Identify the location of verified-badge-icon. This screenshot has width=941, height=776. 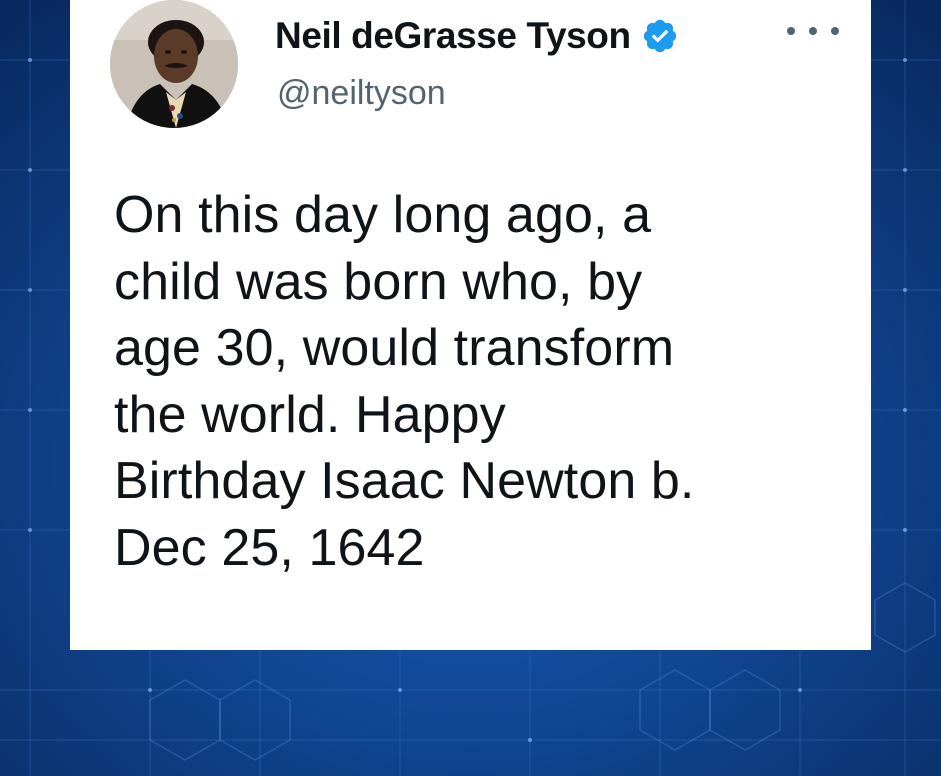
(660, 36).